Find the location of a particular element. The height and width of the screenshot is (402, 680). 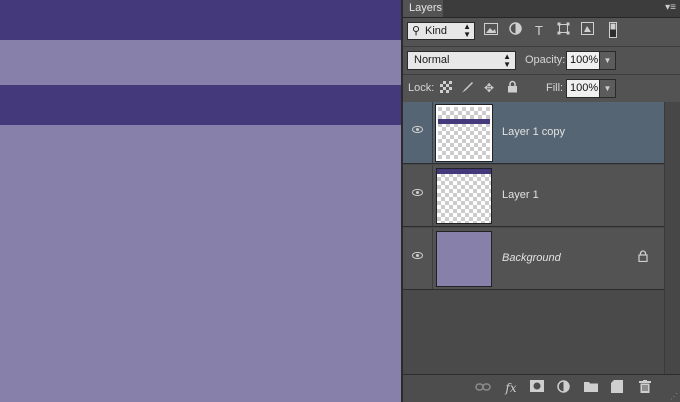

blend-mode-select: Normal ▲ ▼ is located at coordinates (461, 60).